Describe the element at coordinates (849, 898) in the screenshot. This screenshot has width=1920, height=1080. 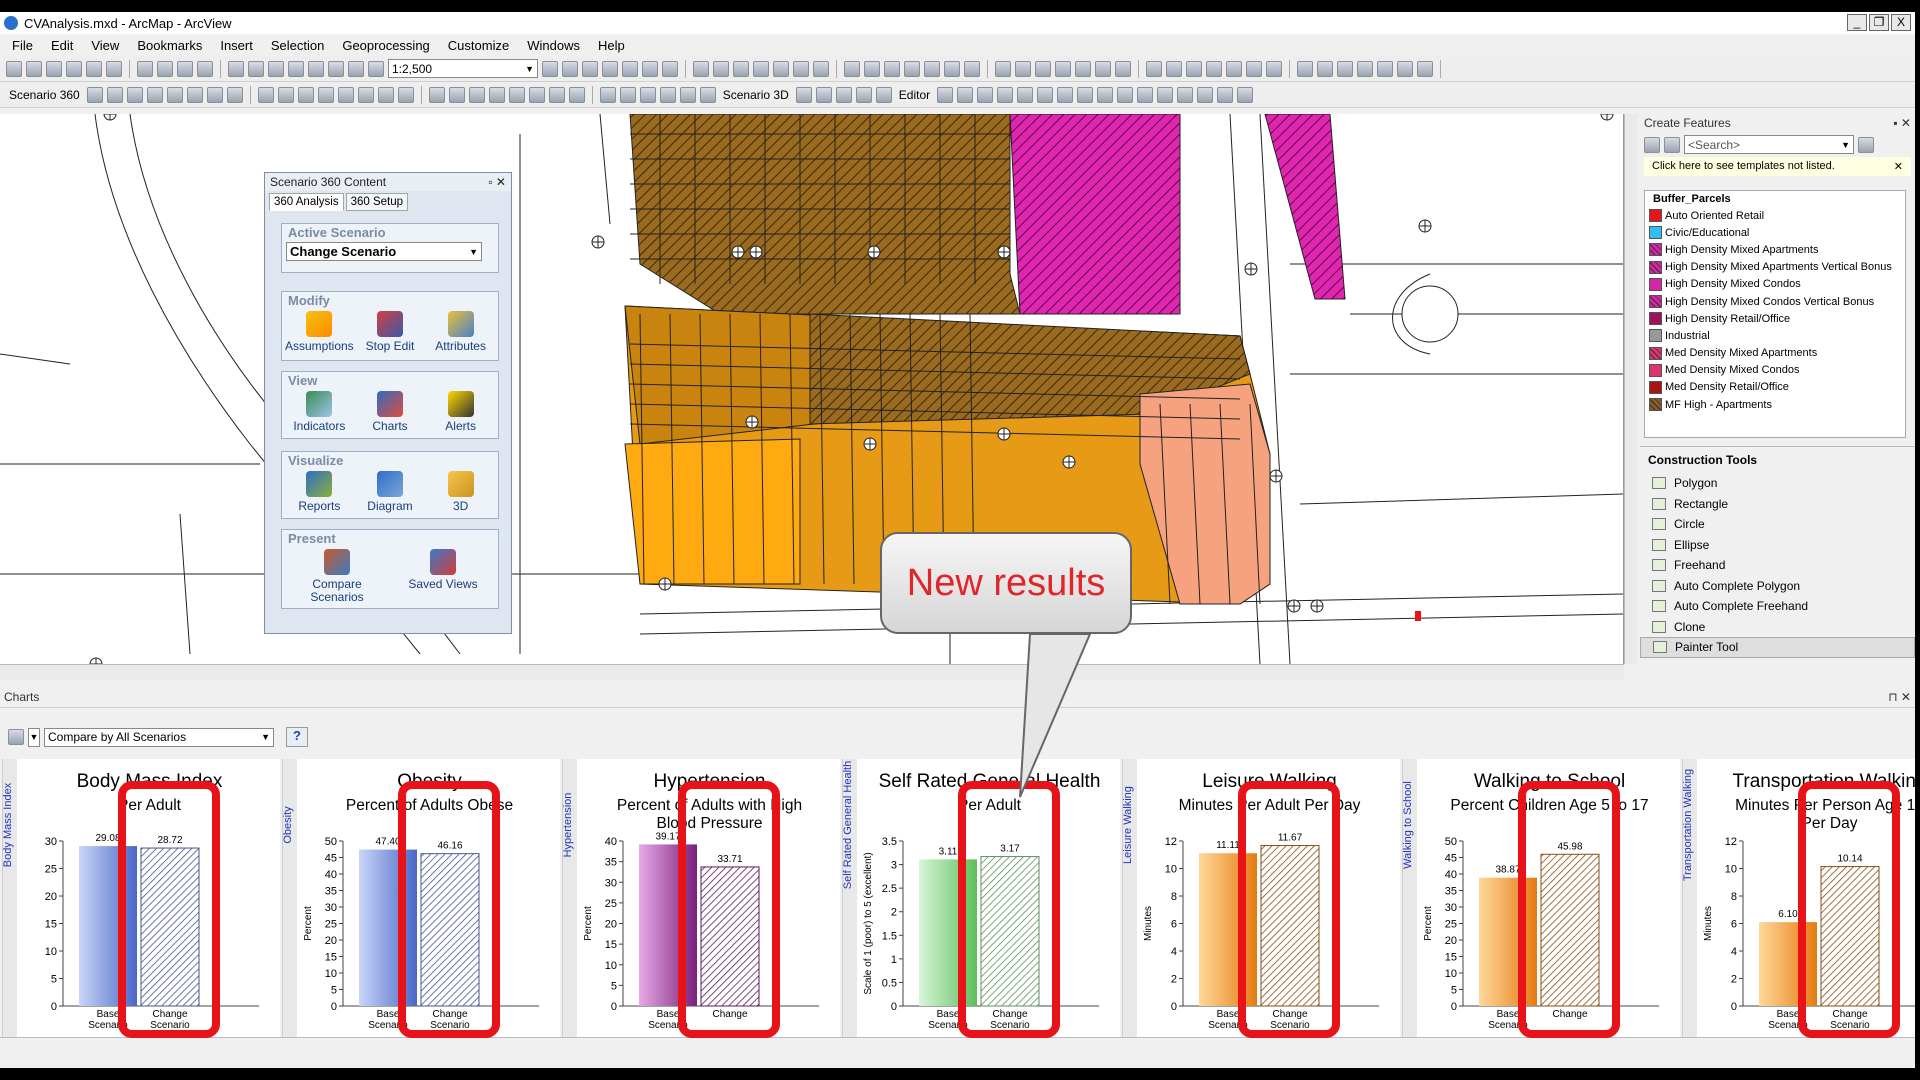
I see `chart-side-tab: Self Rated General Health` at that location.